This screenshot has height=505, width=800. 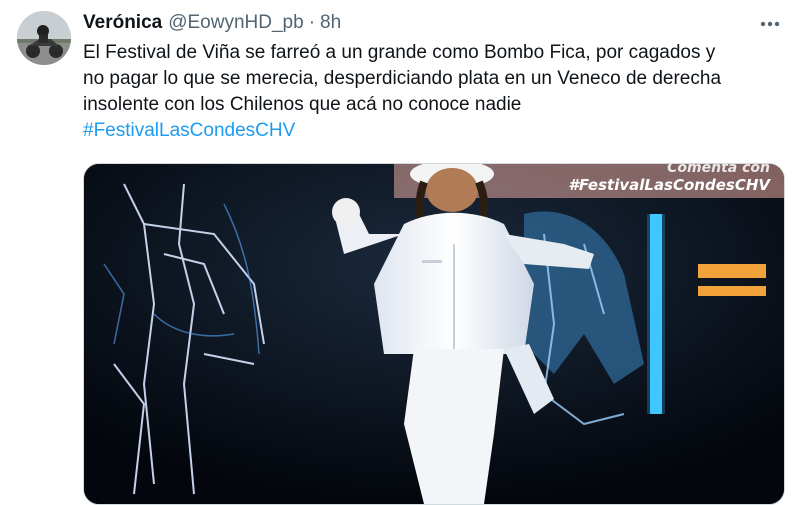 What do you see at coordinates (433, 131) in the screenshot?
I see `hashtag-link: #FestivalLasCondesCHV` at bounding box center [433, 131].